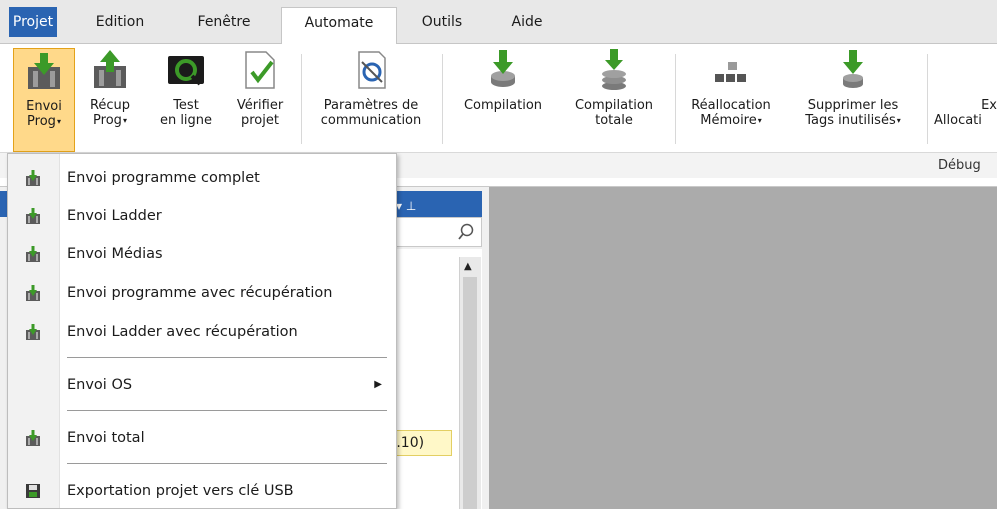 Image resolution: width=997 pixels, height=509 pixels. Describe the element at coordinates (965, 88) in the screenshot. I see `export-allocation-button: Ex Allocati` at that location.